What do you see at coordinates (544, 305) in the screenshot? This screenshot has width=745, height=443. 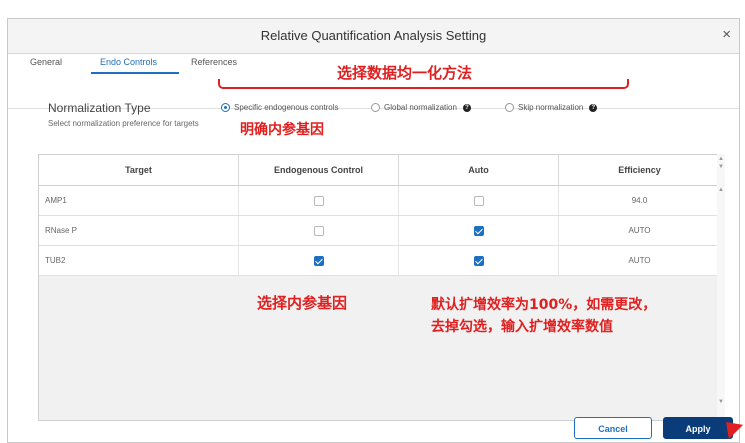 I see `annotation-efficiency-line1: 默认扩增效率为100%，如需更改，` at bounding box center [544, 305].